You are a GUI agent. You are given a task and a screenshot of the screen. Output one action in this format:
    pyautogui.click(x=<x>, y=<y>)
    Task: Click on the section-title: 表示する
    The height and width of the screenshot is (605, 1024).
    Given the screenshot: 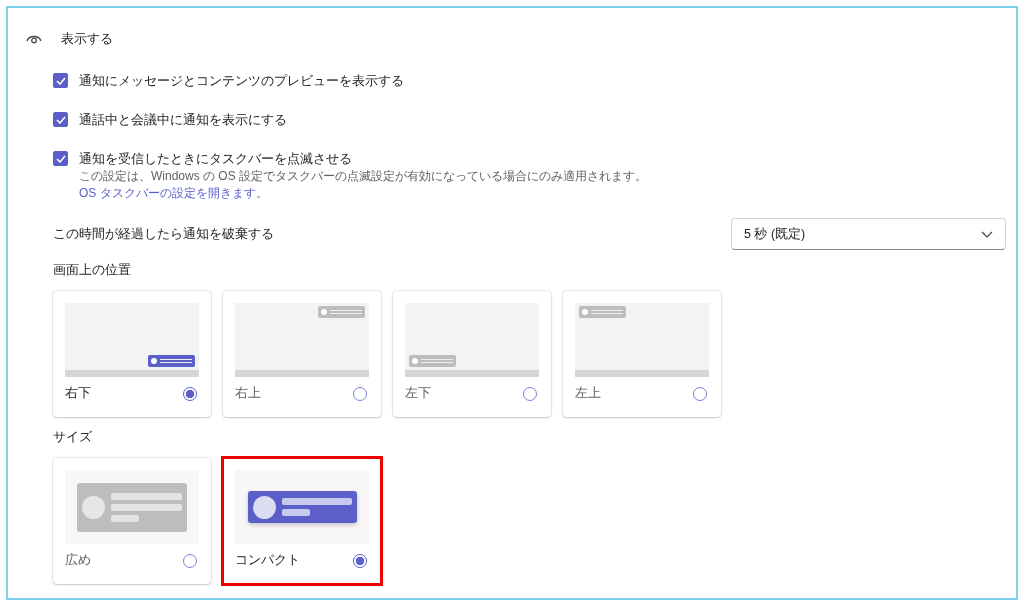 What is the action you would take?
    pyautogui.click(x=87, y=39)
    